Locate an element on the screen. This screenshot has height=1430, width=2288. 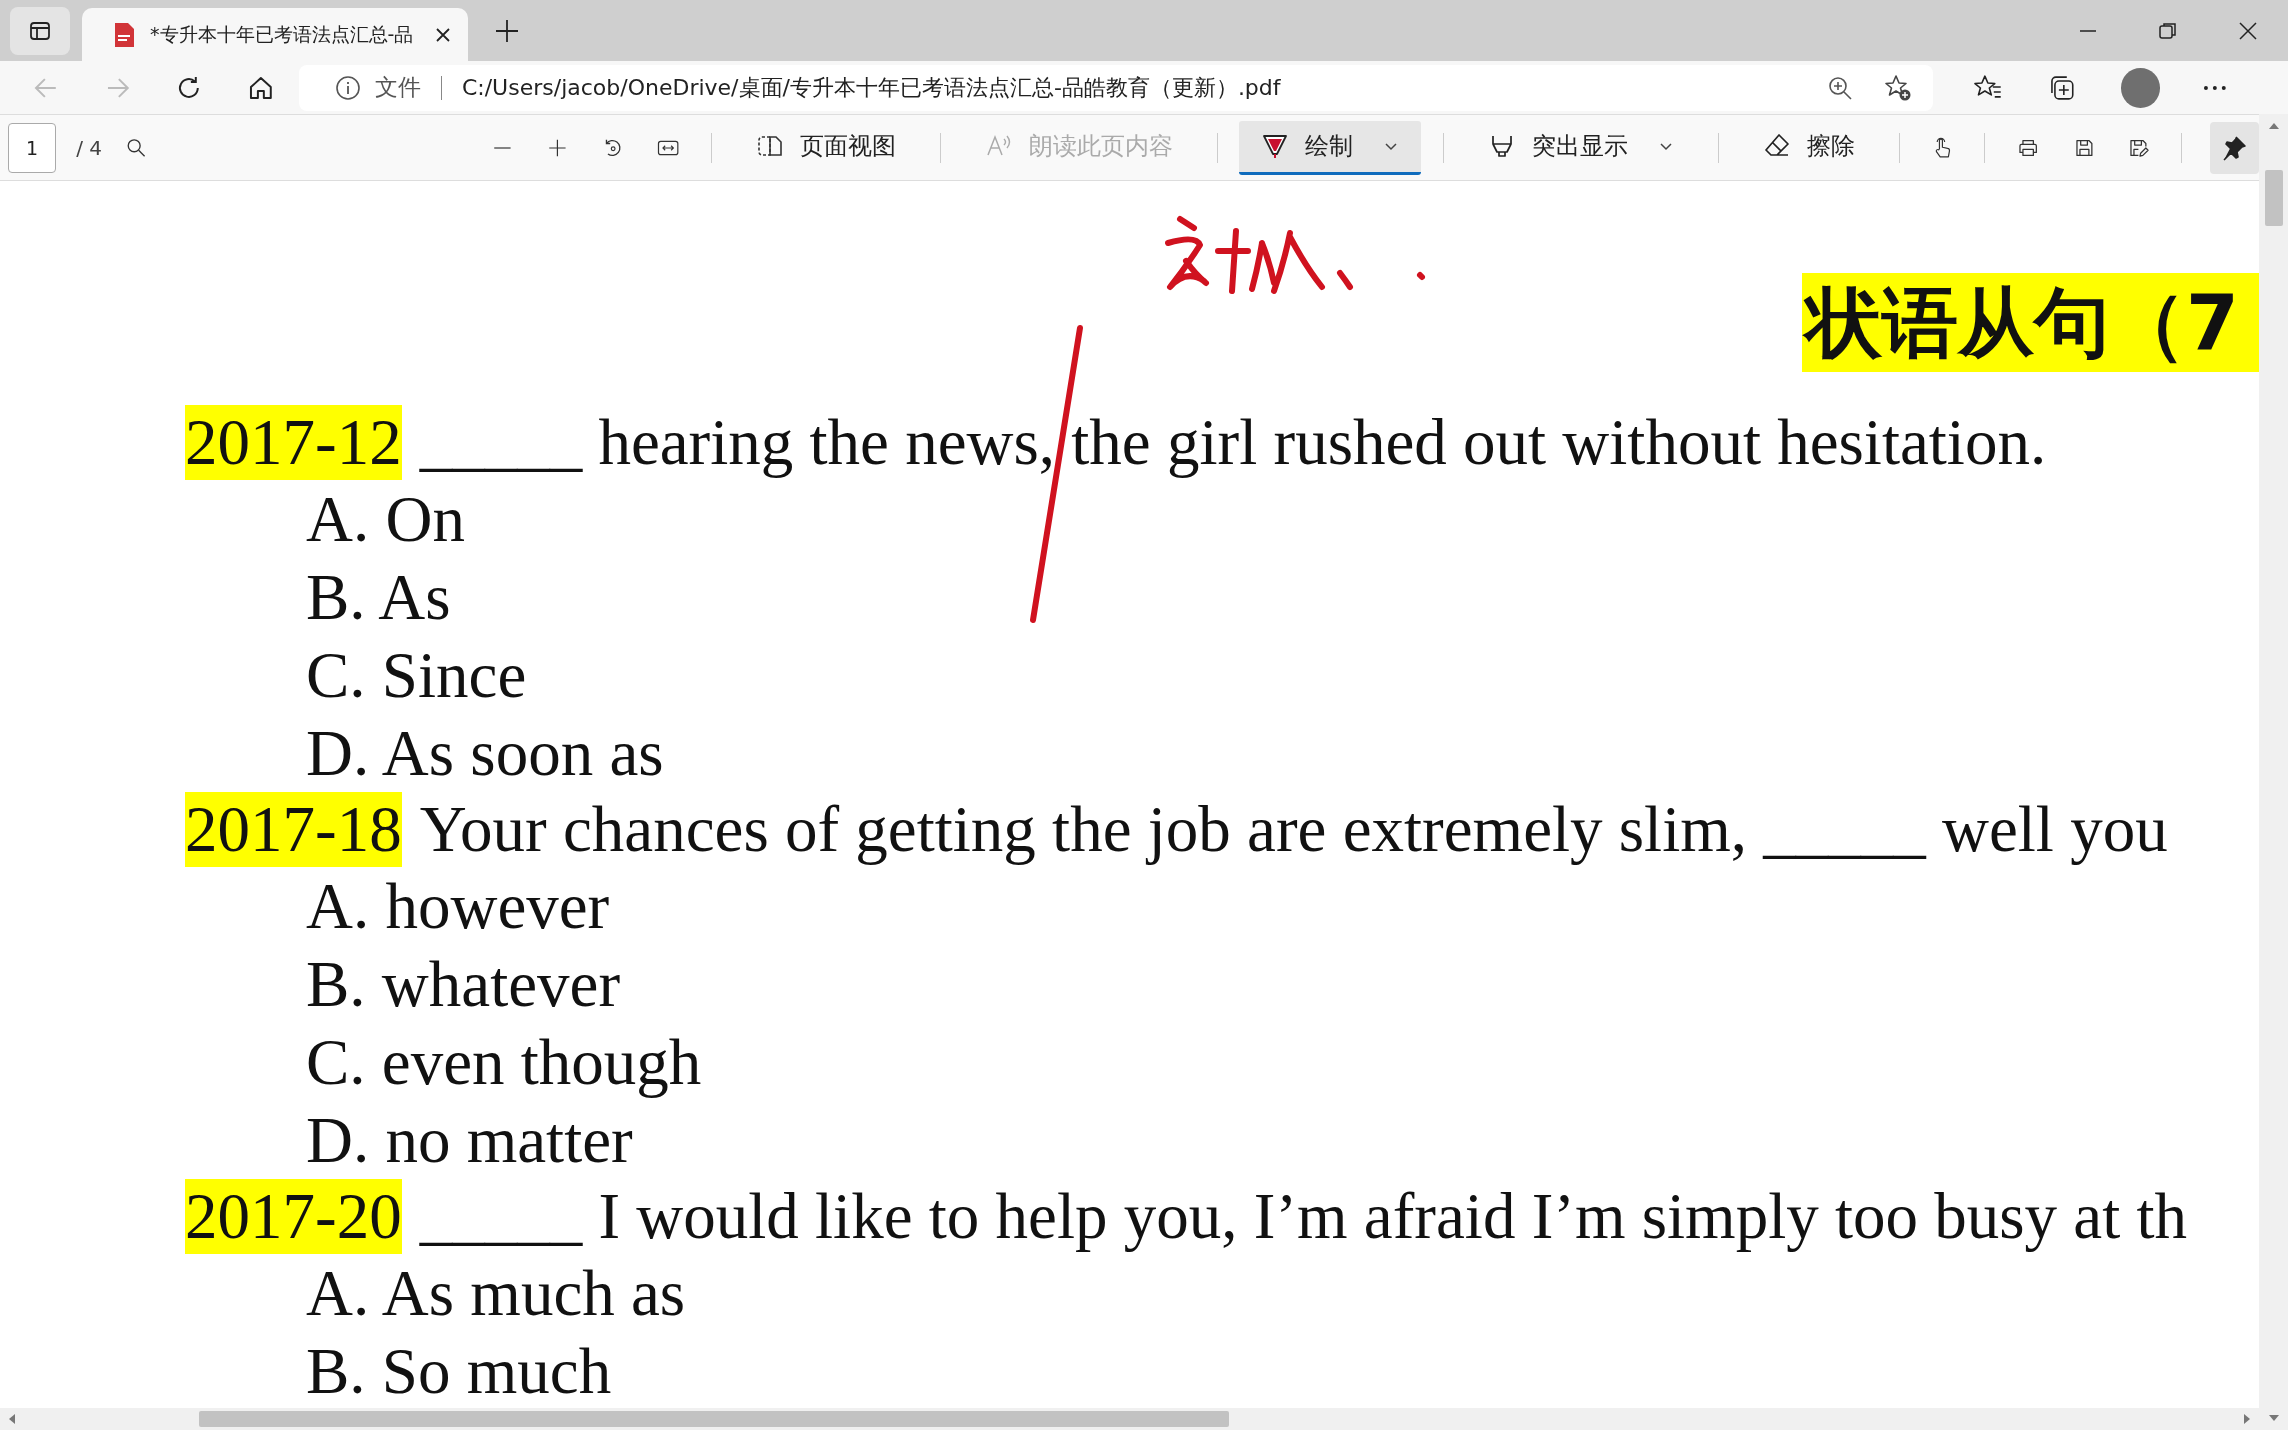
erase-button: 擦除 is located at coordinates (1808, 147).